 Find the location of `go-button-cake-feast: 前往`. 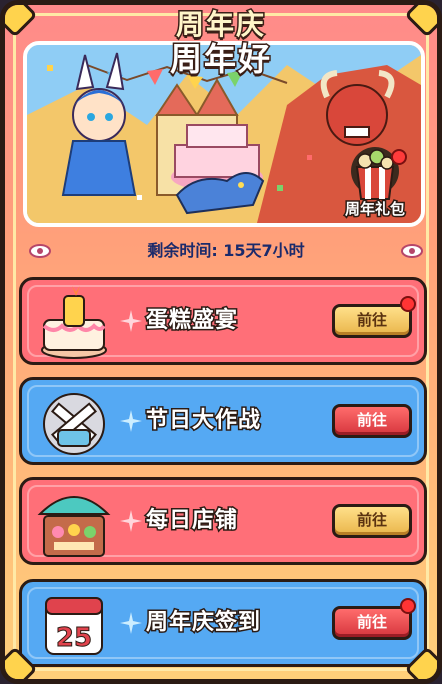

go-button-cake-feast: 前往 is located at coordinates (372, 321).